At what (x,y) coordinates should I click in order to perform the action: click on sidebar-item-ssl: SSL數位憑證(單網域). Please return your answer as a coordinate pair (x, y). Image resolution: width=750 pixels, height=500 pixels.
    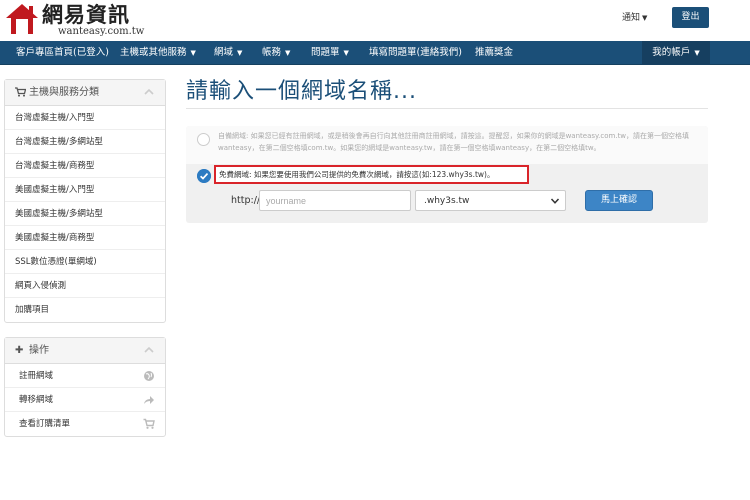
    Looking at the image, I should click on (85, 262).